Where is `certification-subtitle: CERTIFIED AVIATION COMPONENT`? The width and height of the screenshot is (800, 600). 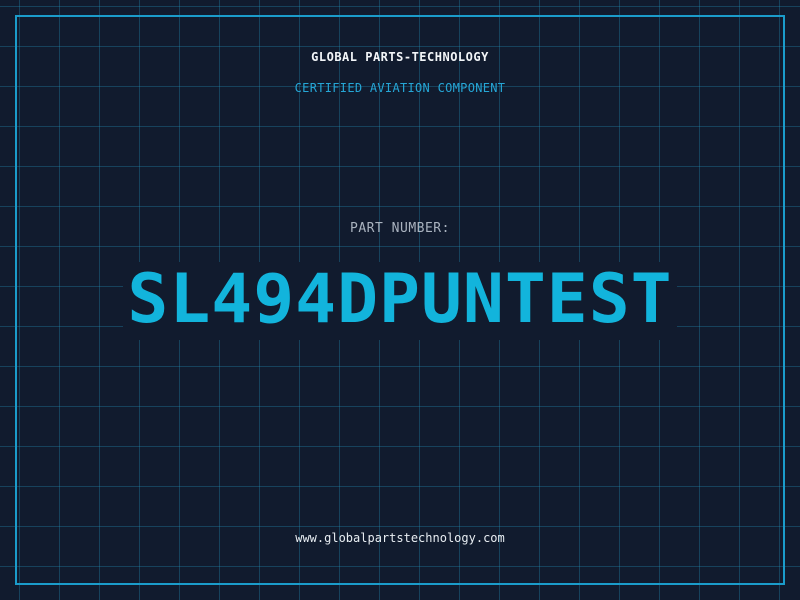 certification-subtitle: CERTIFIED AVIATION COMPONENT is located at coordinates (400, 88).